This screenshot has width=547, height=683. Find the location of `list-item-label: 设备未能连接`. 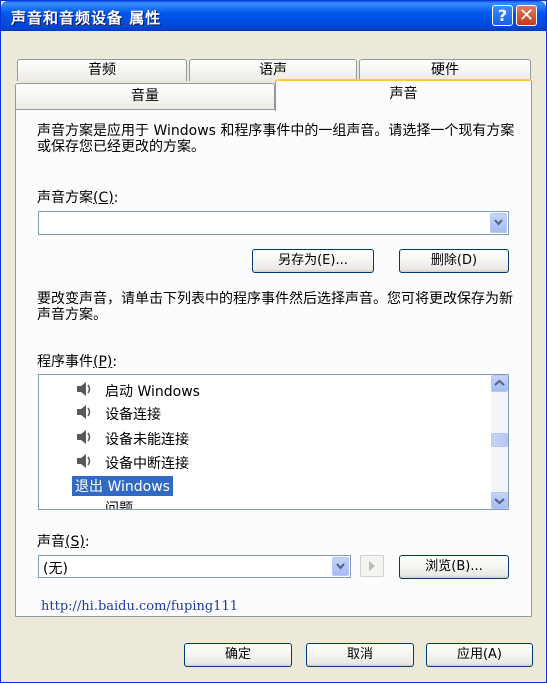

list-item-label: 设备未能连接 is located at coordinates (147, 440).